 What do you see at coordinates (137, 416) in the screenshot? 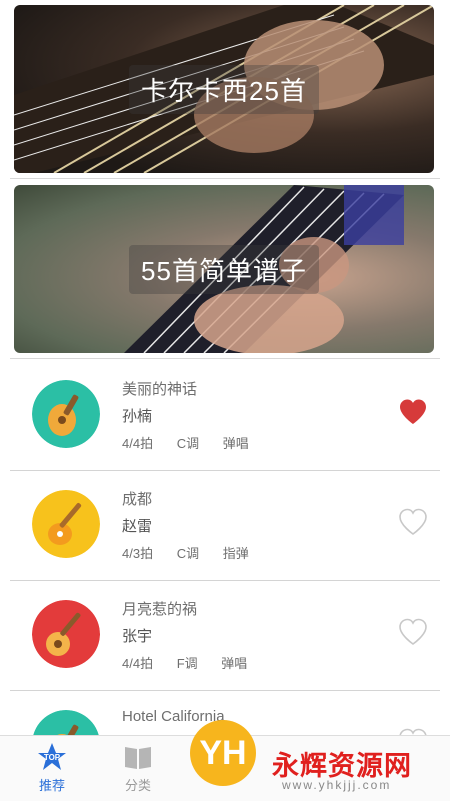
I see `song-artist: 孙楠` at bounding box center [137, 416].